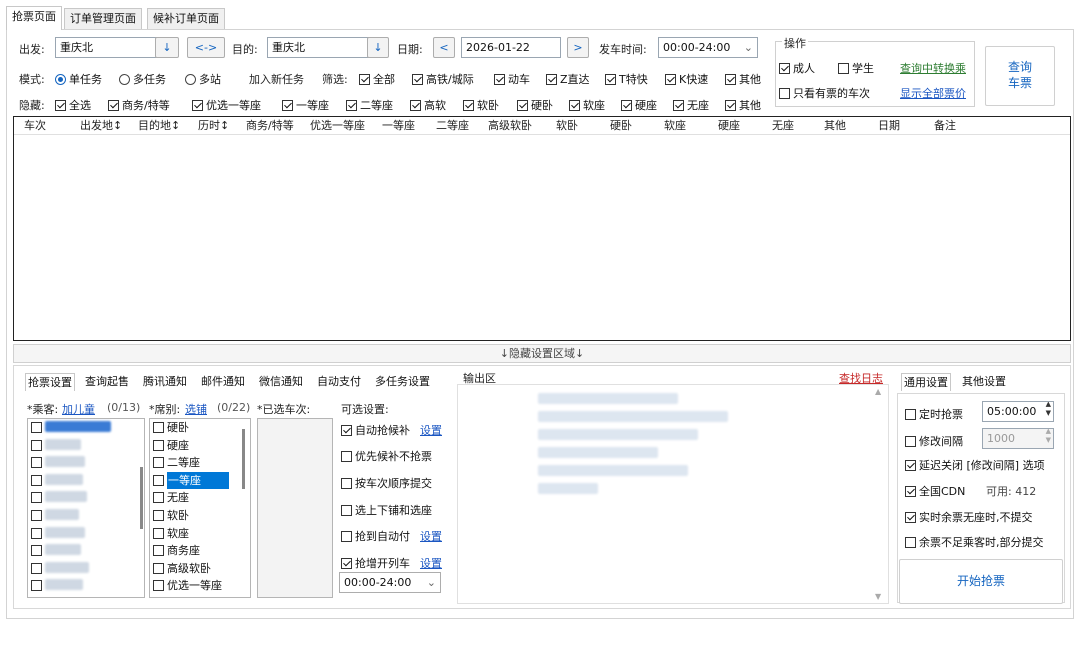  What do you see at coordinates (200, 428) in the screenshot?
I see `seat-item: 硬卧` at bounding box center [200, 428].